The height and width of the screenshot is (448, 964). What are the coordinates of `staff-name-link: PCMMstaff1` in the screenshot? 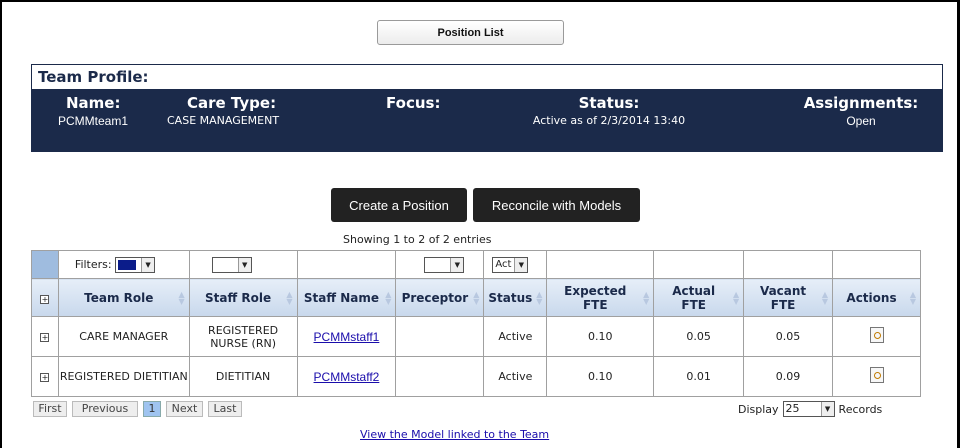 It's located at (347, 337).